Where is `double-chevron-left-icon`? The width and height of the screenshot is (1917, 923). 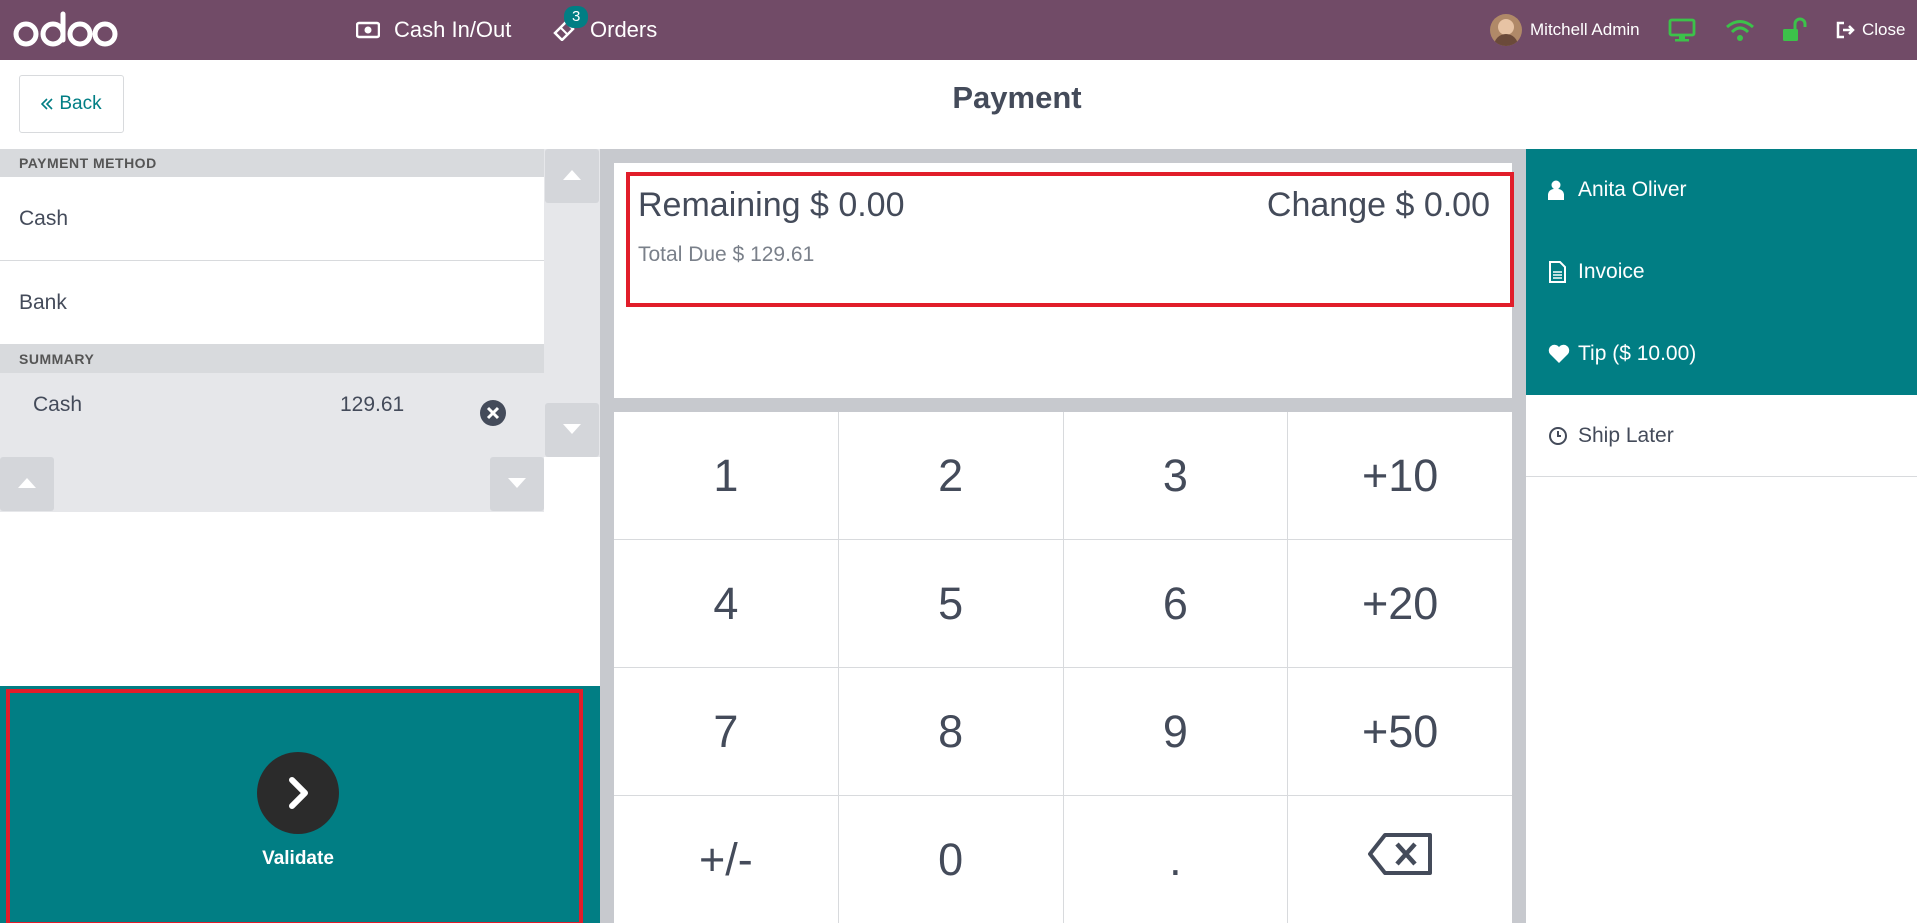 double-chevron-left-icon is located at coordinates (47, 104).